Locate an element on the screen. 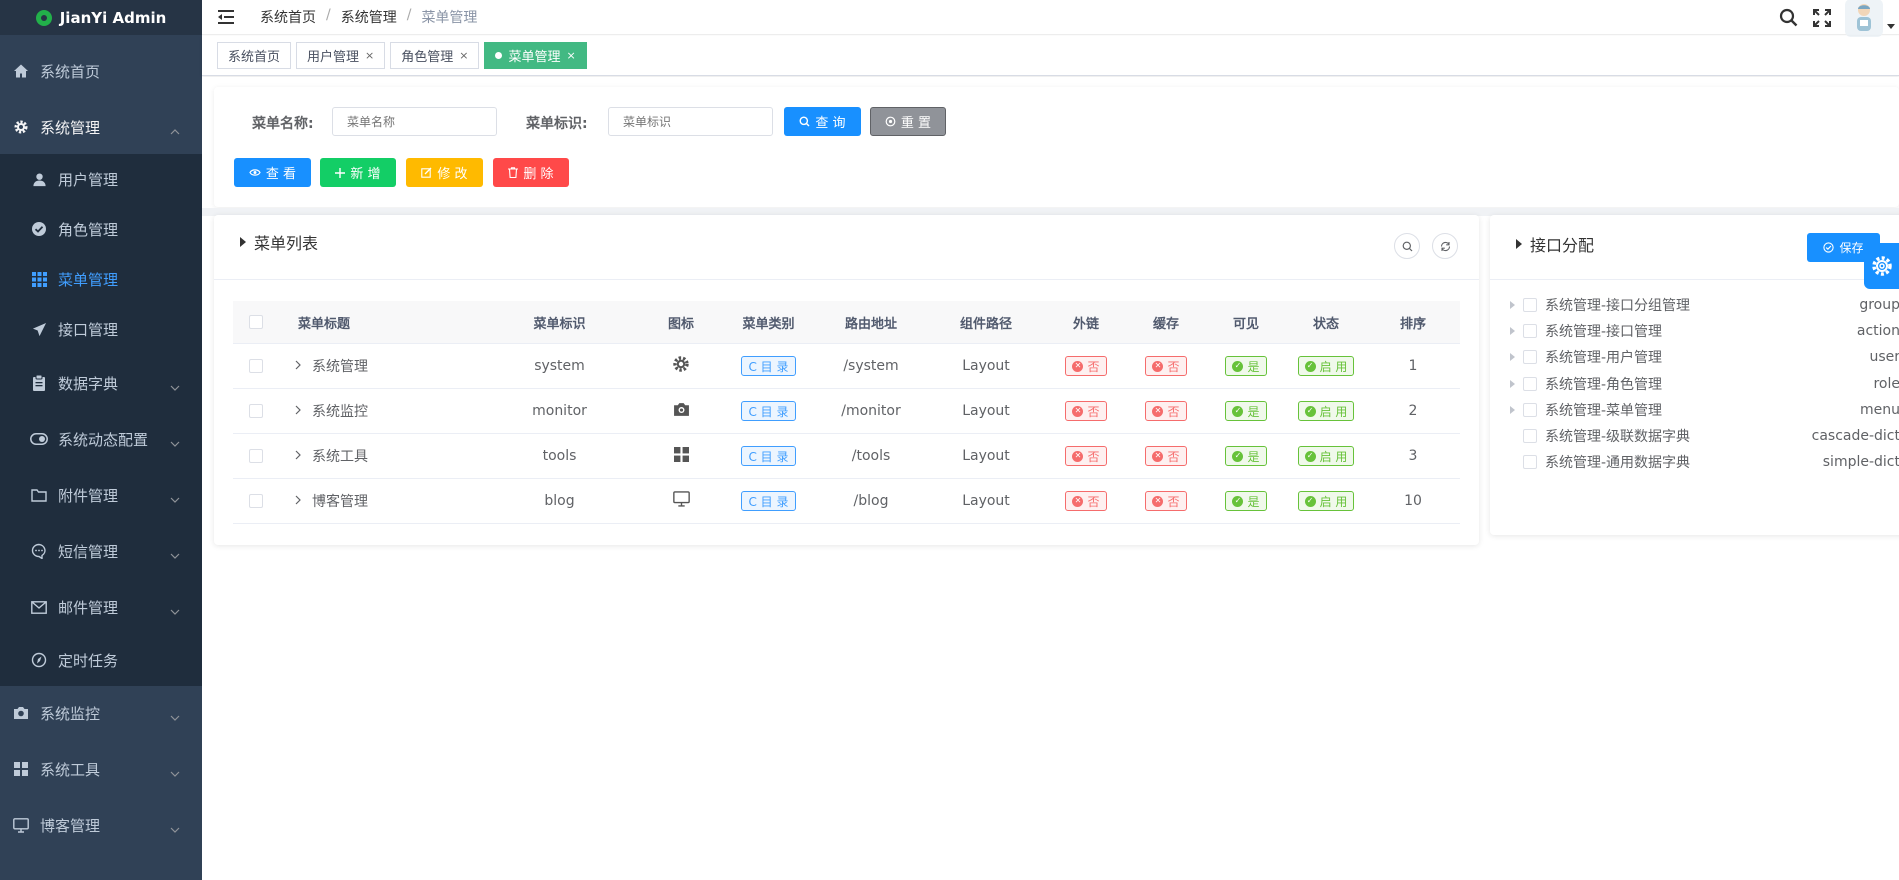 This screenshot has width=1899, height=880. settings-drawer-toggle is located at coordinates (1881, 266).